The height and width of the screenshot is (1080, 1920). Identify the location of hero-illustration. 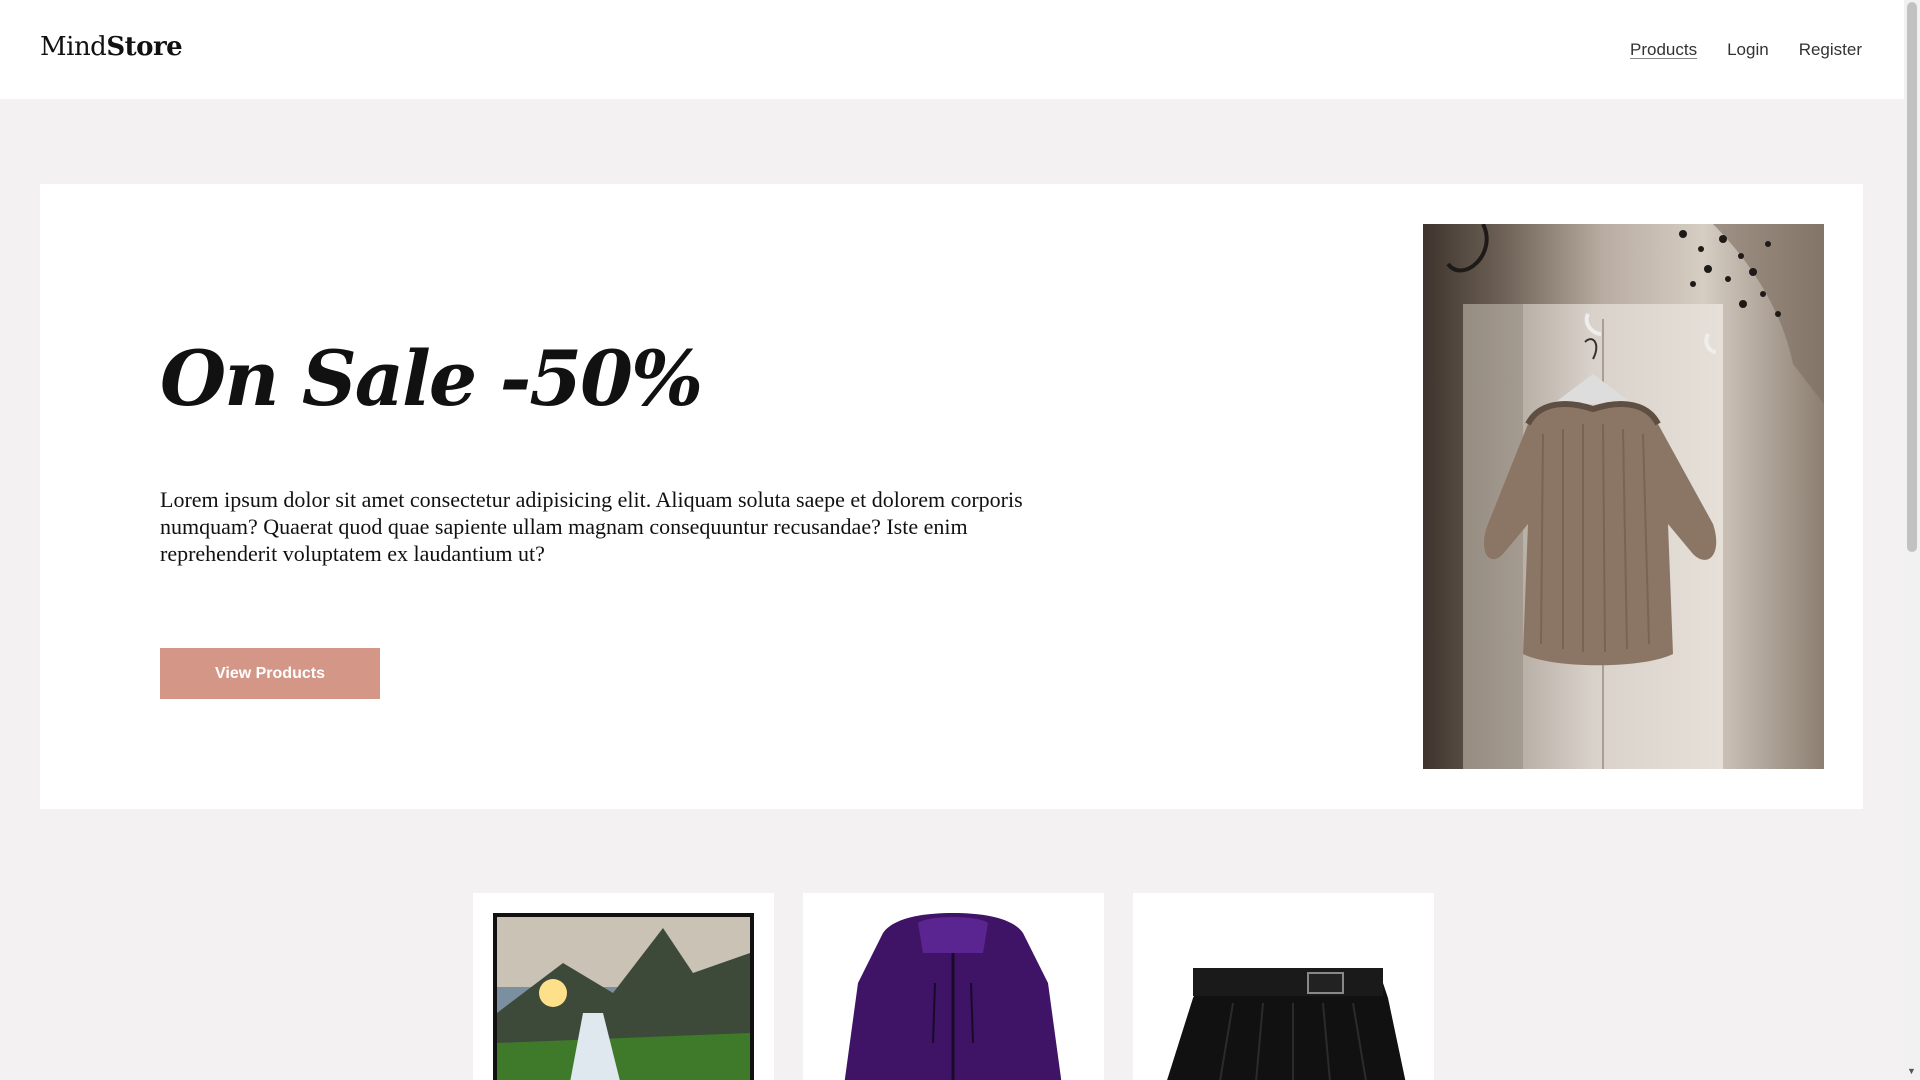
(1623, 496).